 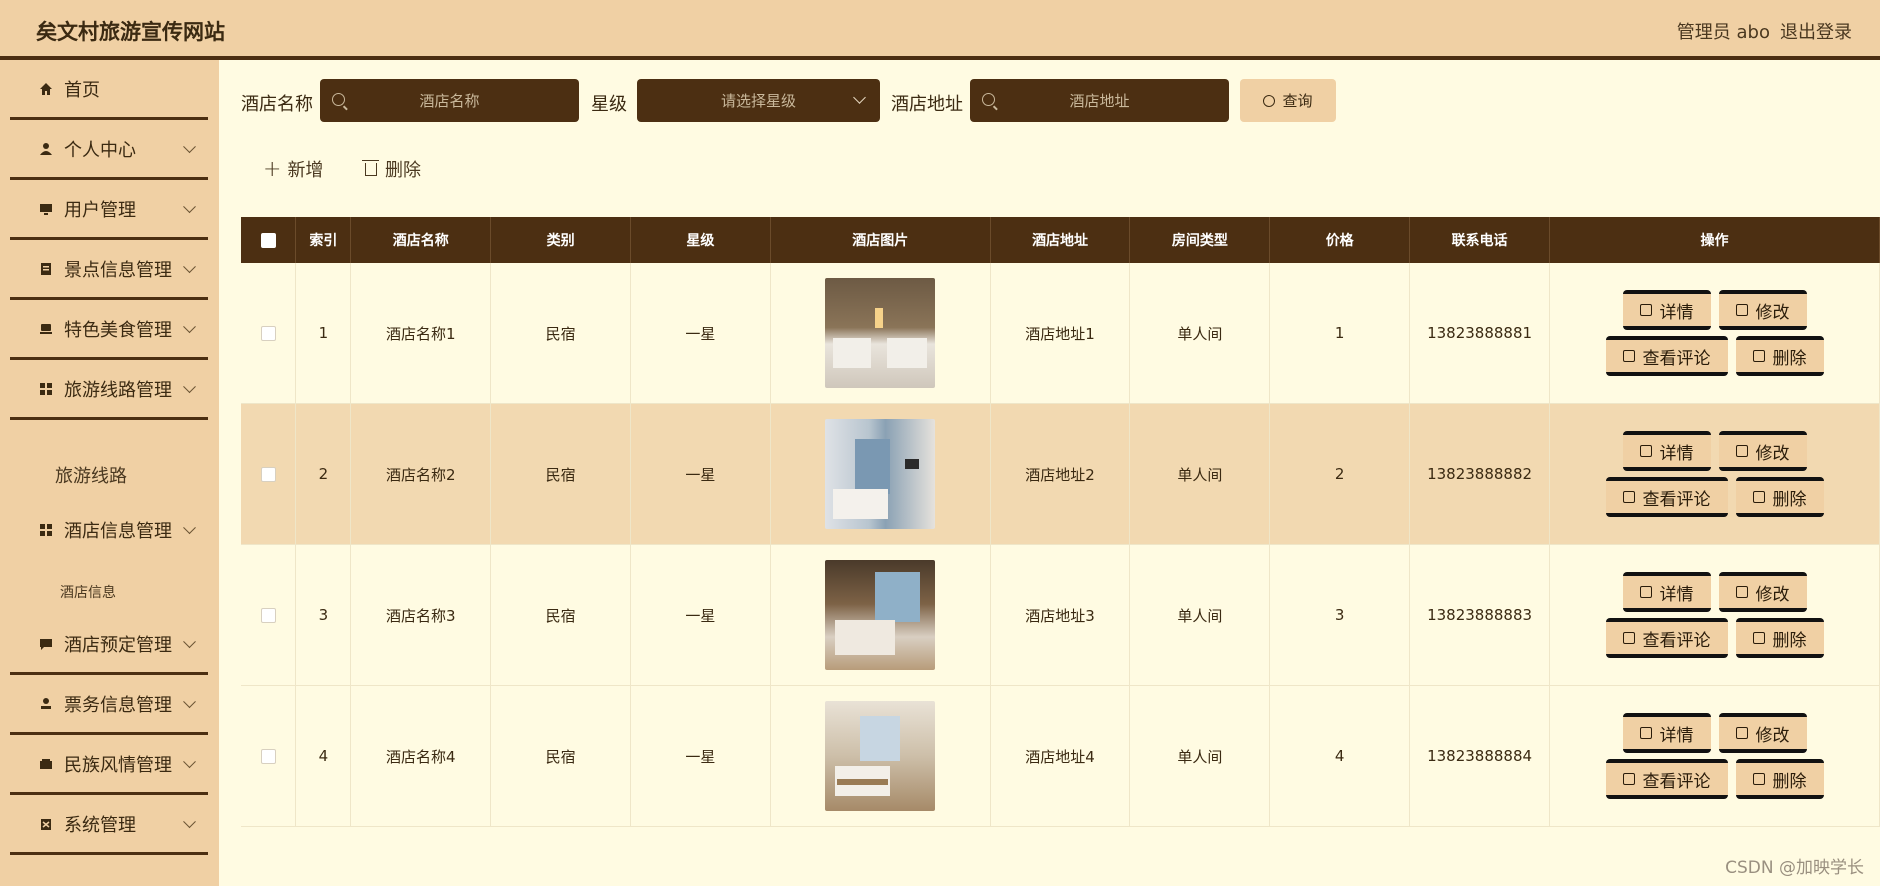 I want to click on star-cell: 一星, so click(x=700, y=756).